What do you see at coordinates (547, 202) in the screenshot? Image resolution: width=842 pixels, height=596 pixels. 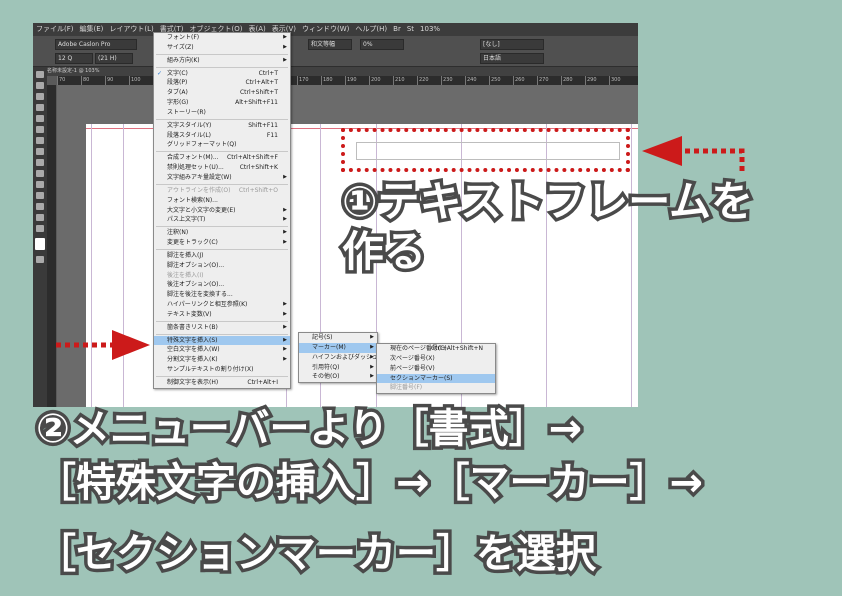 I see `step1-line1: ①テキストフレームを` at bounding box center [547, 202].